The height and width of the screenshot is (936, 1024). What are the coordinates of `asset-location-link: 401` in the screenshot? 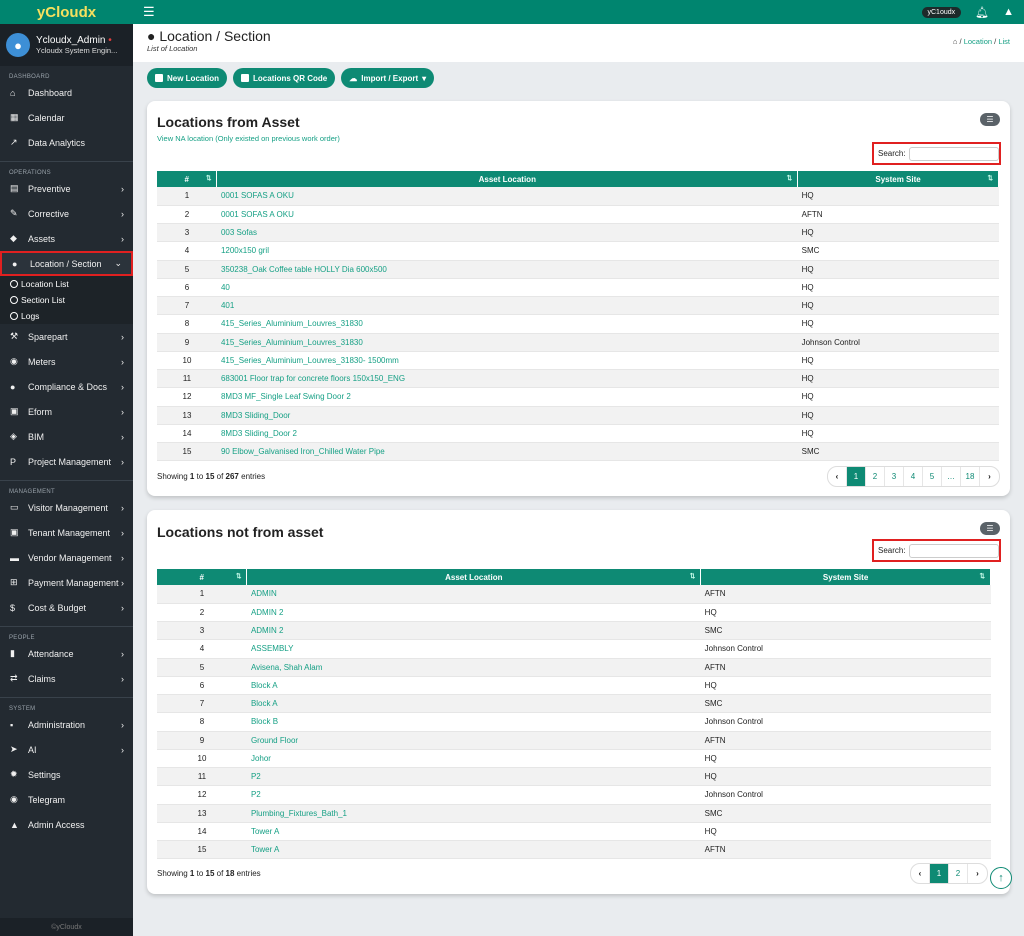 It's located at (507, 306).